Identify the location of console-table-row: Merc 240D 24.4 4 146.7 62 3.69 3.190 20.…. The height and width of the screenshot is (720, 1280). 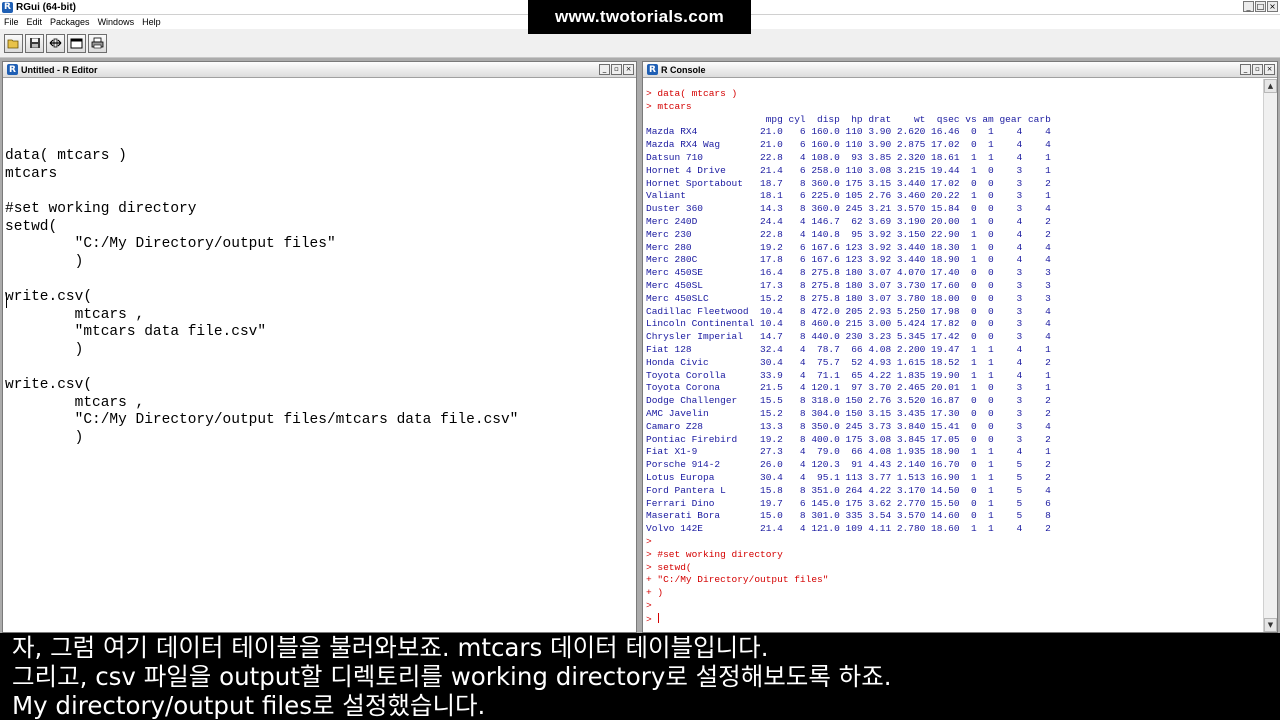
(848, 221).